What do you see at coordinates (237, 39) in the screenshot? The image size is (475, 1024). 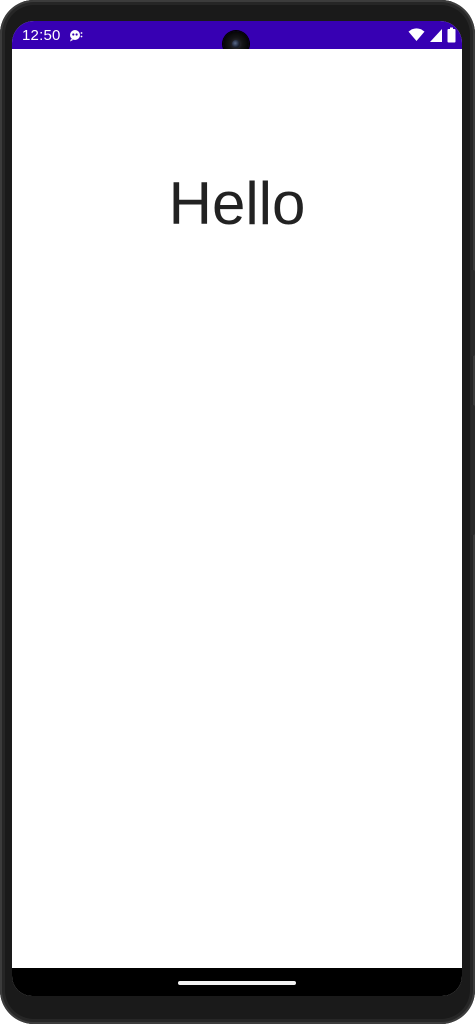 I see `status-bar: 12:50` at bounding box center [237, 39].